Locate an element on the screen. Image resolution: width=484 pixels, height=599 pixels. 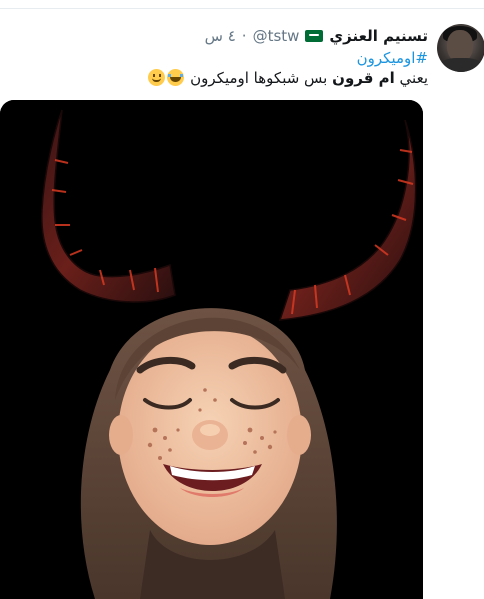
tweet-header: تسنيم العنزي @tstw · ٤ س is located at coordinates (316, 36).